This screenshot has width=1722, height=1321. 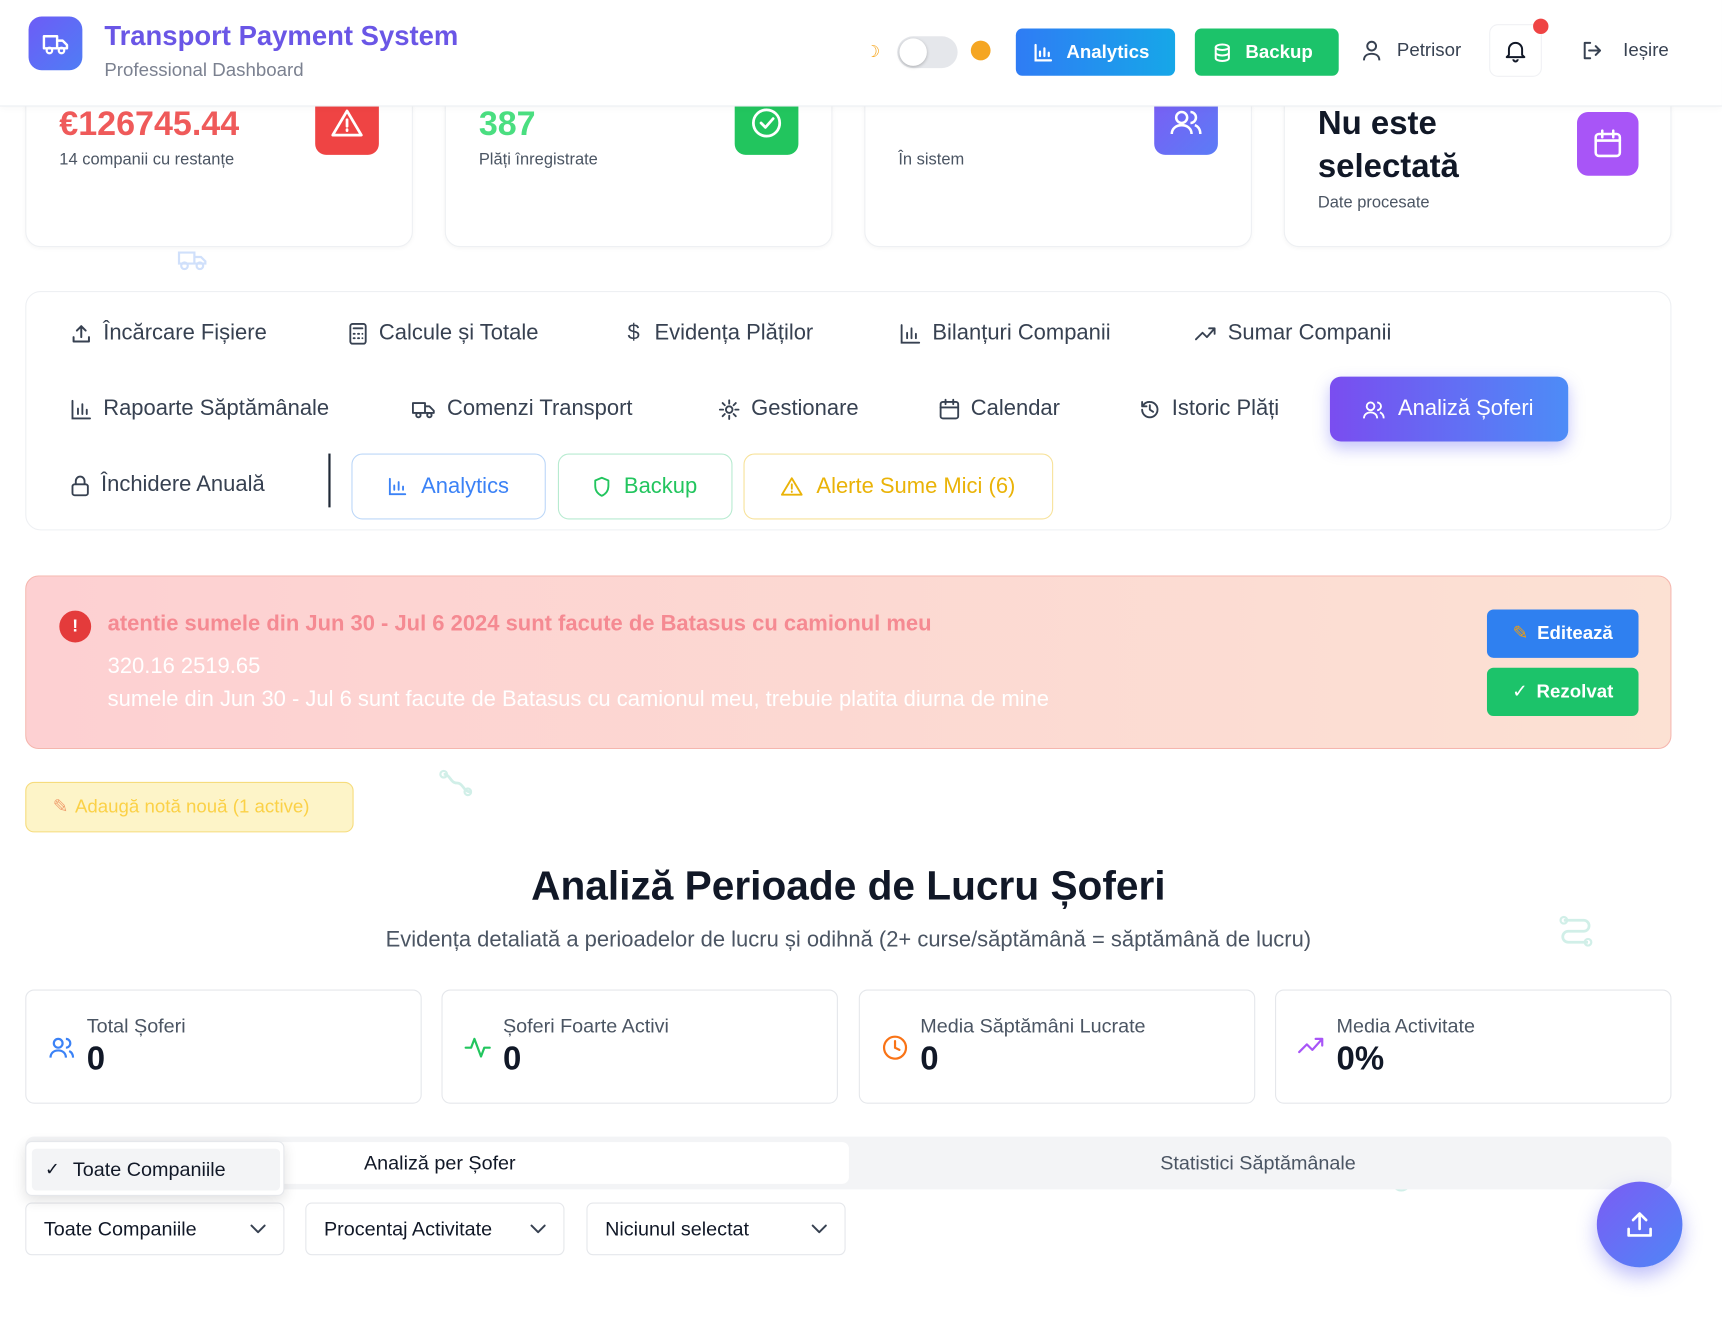 I want to click on stat-label-outstanding: 14 companii cu restanțe, so click(x=147, y=160).